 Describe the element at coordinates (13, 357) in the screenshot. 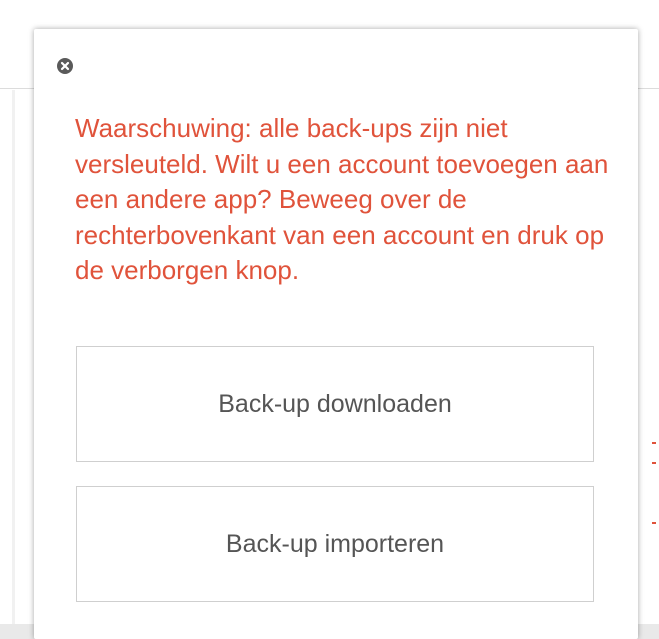

I see `background-left-edge` at that location.